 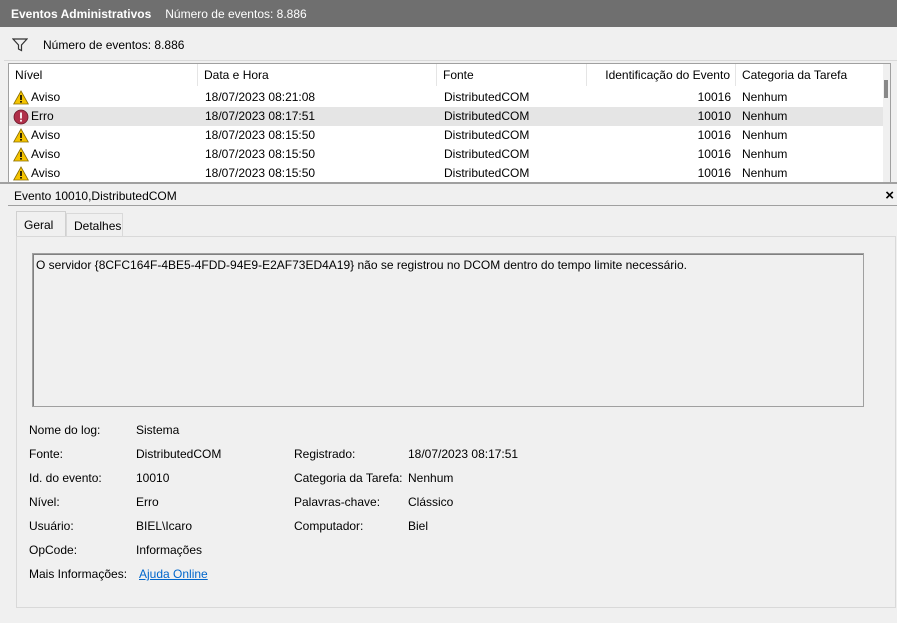 What do you see at coordinates (714, 116) in the screenshot?
I see `row-event-id: 10010` at bounding box center [714, 116].